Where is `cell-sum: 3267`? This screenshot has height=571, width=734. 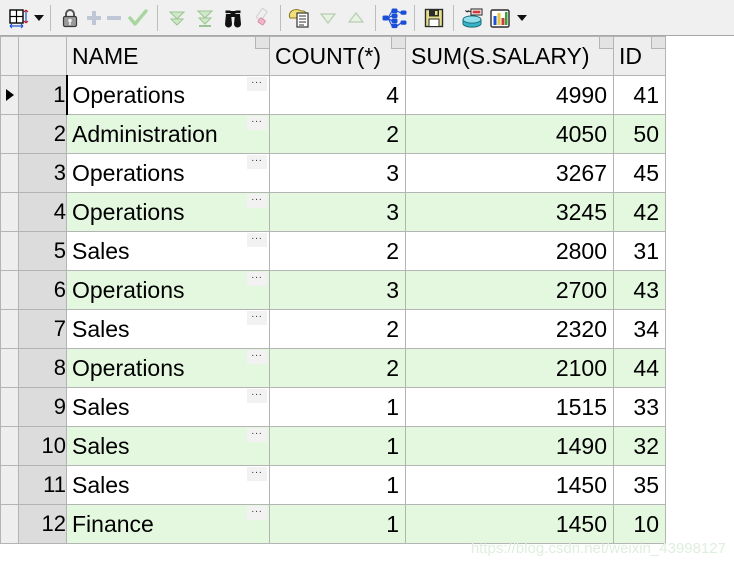 cell-sum: 3267 is located at coordinates (509, 173).